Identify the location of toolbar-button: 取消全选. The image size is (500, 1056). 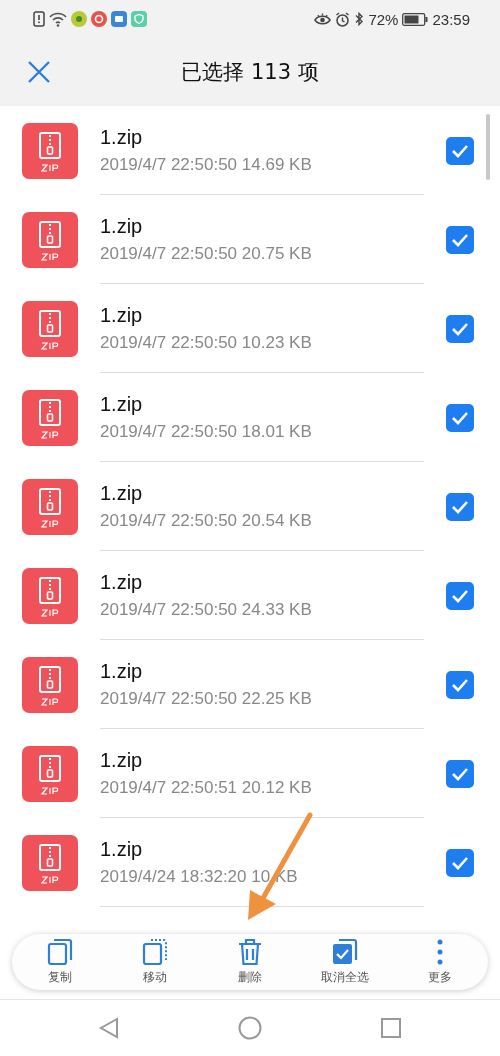
(345, 962).